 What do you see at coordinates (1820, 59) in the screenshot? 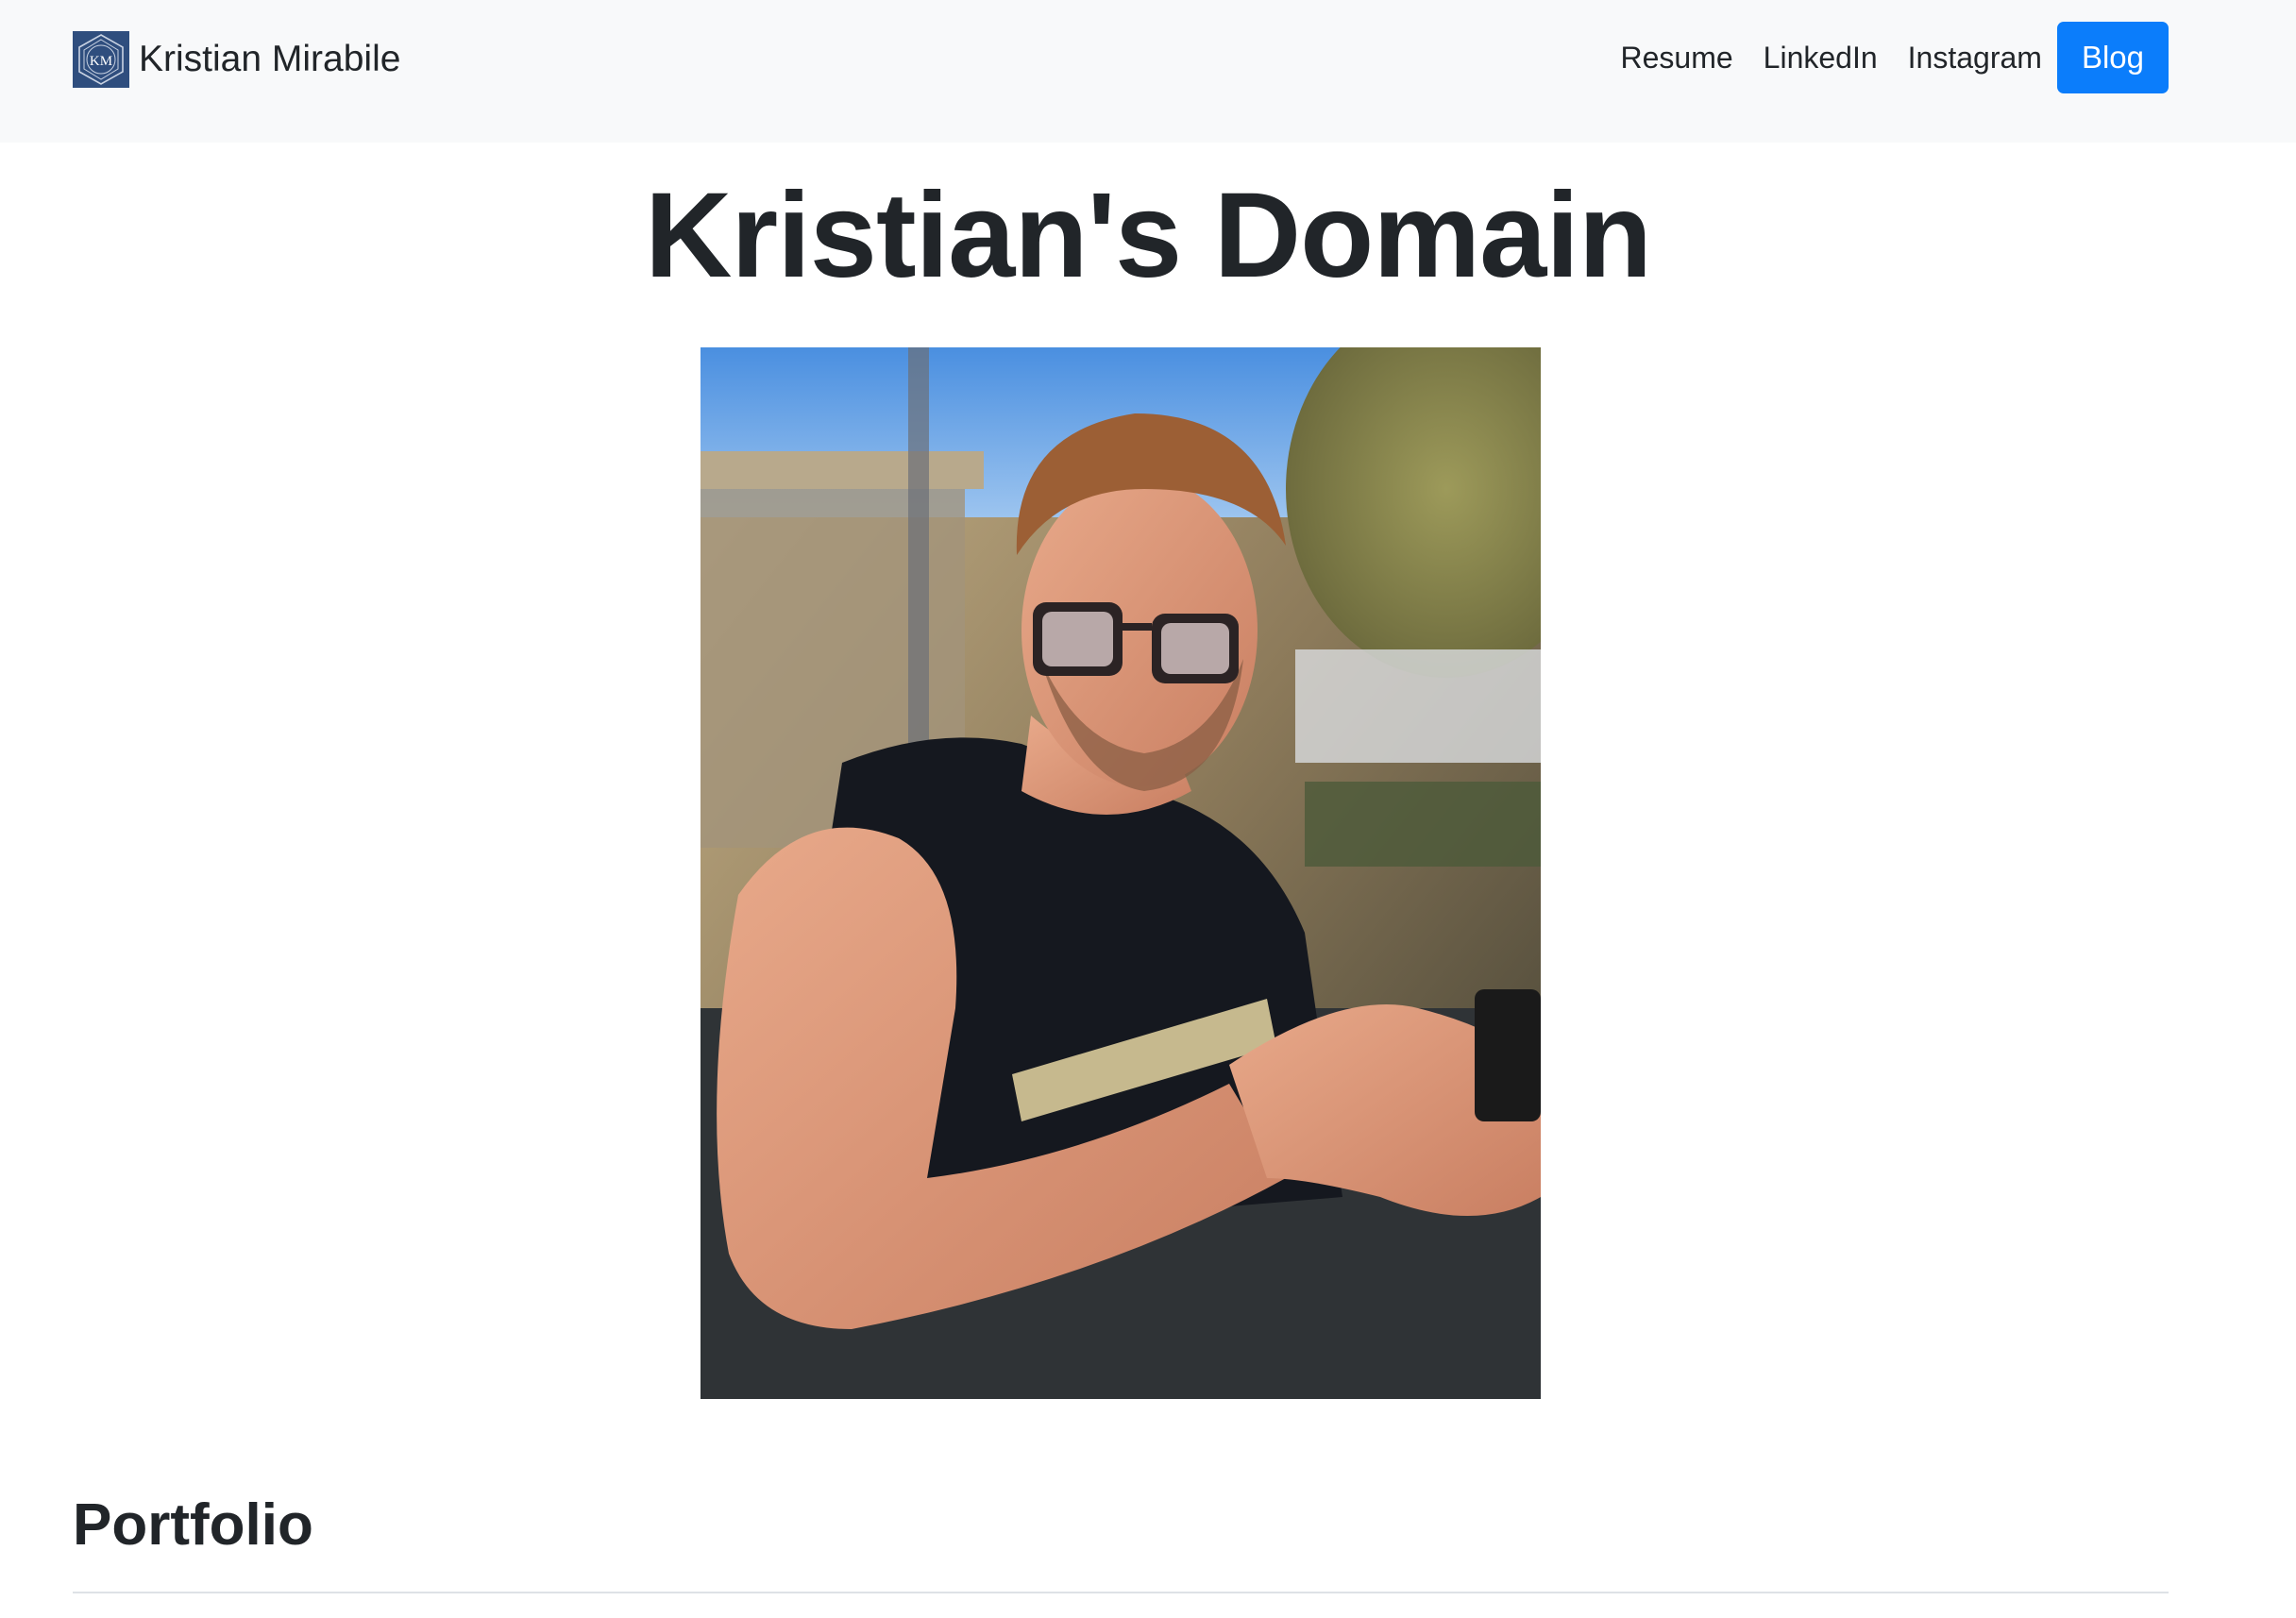
I see `nav-link-linkedin: LinkedIn` at bounding box center [1820, 59].